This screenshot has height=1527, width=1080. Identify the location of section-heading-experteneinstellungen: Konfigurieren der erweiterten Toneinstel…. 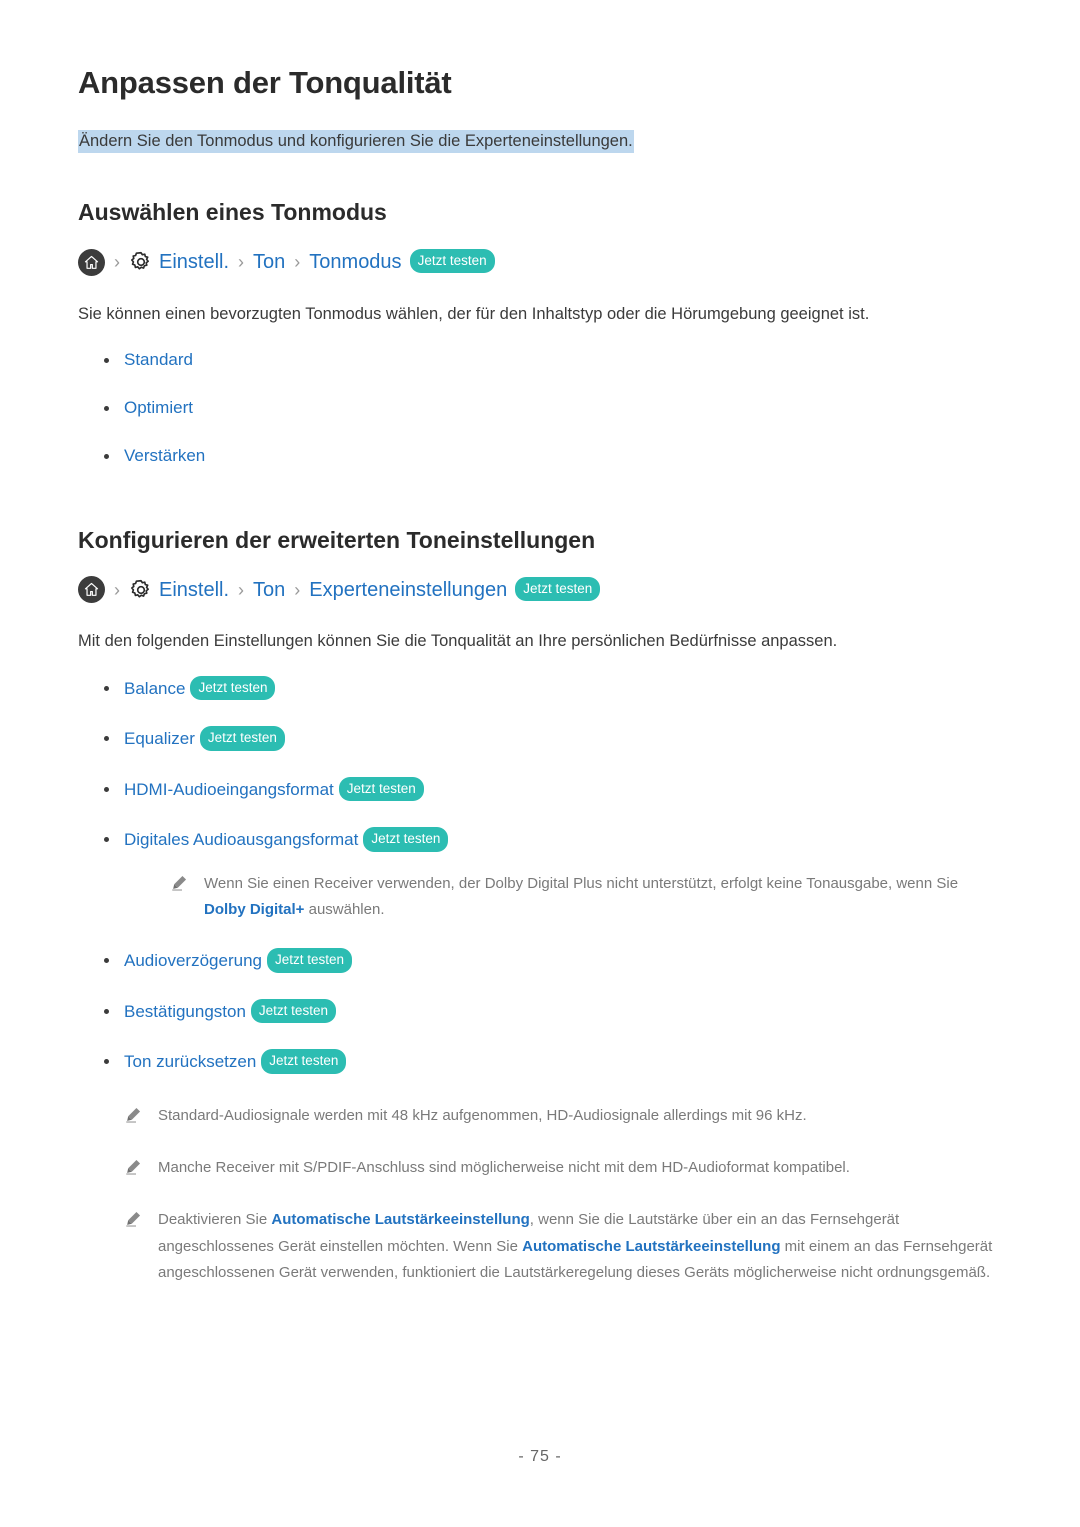
(337, 539).